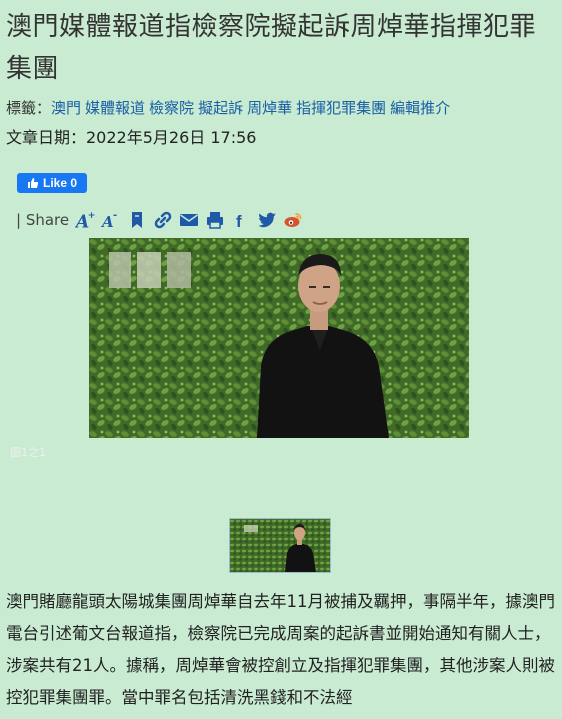 The height and width of the screenshot is (719, 562). I want to click on weibo-icon, so click(293, 220).